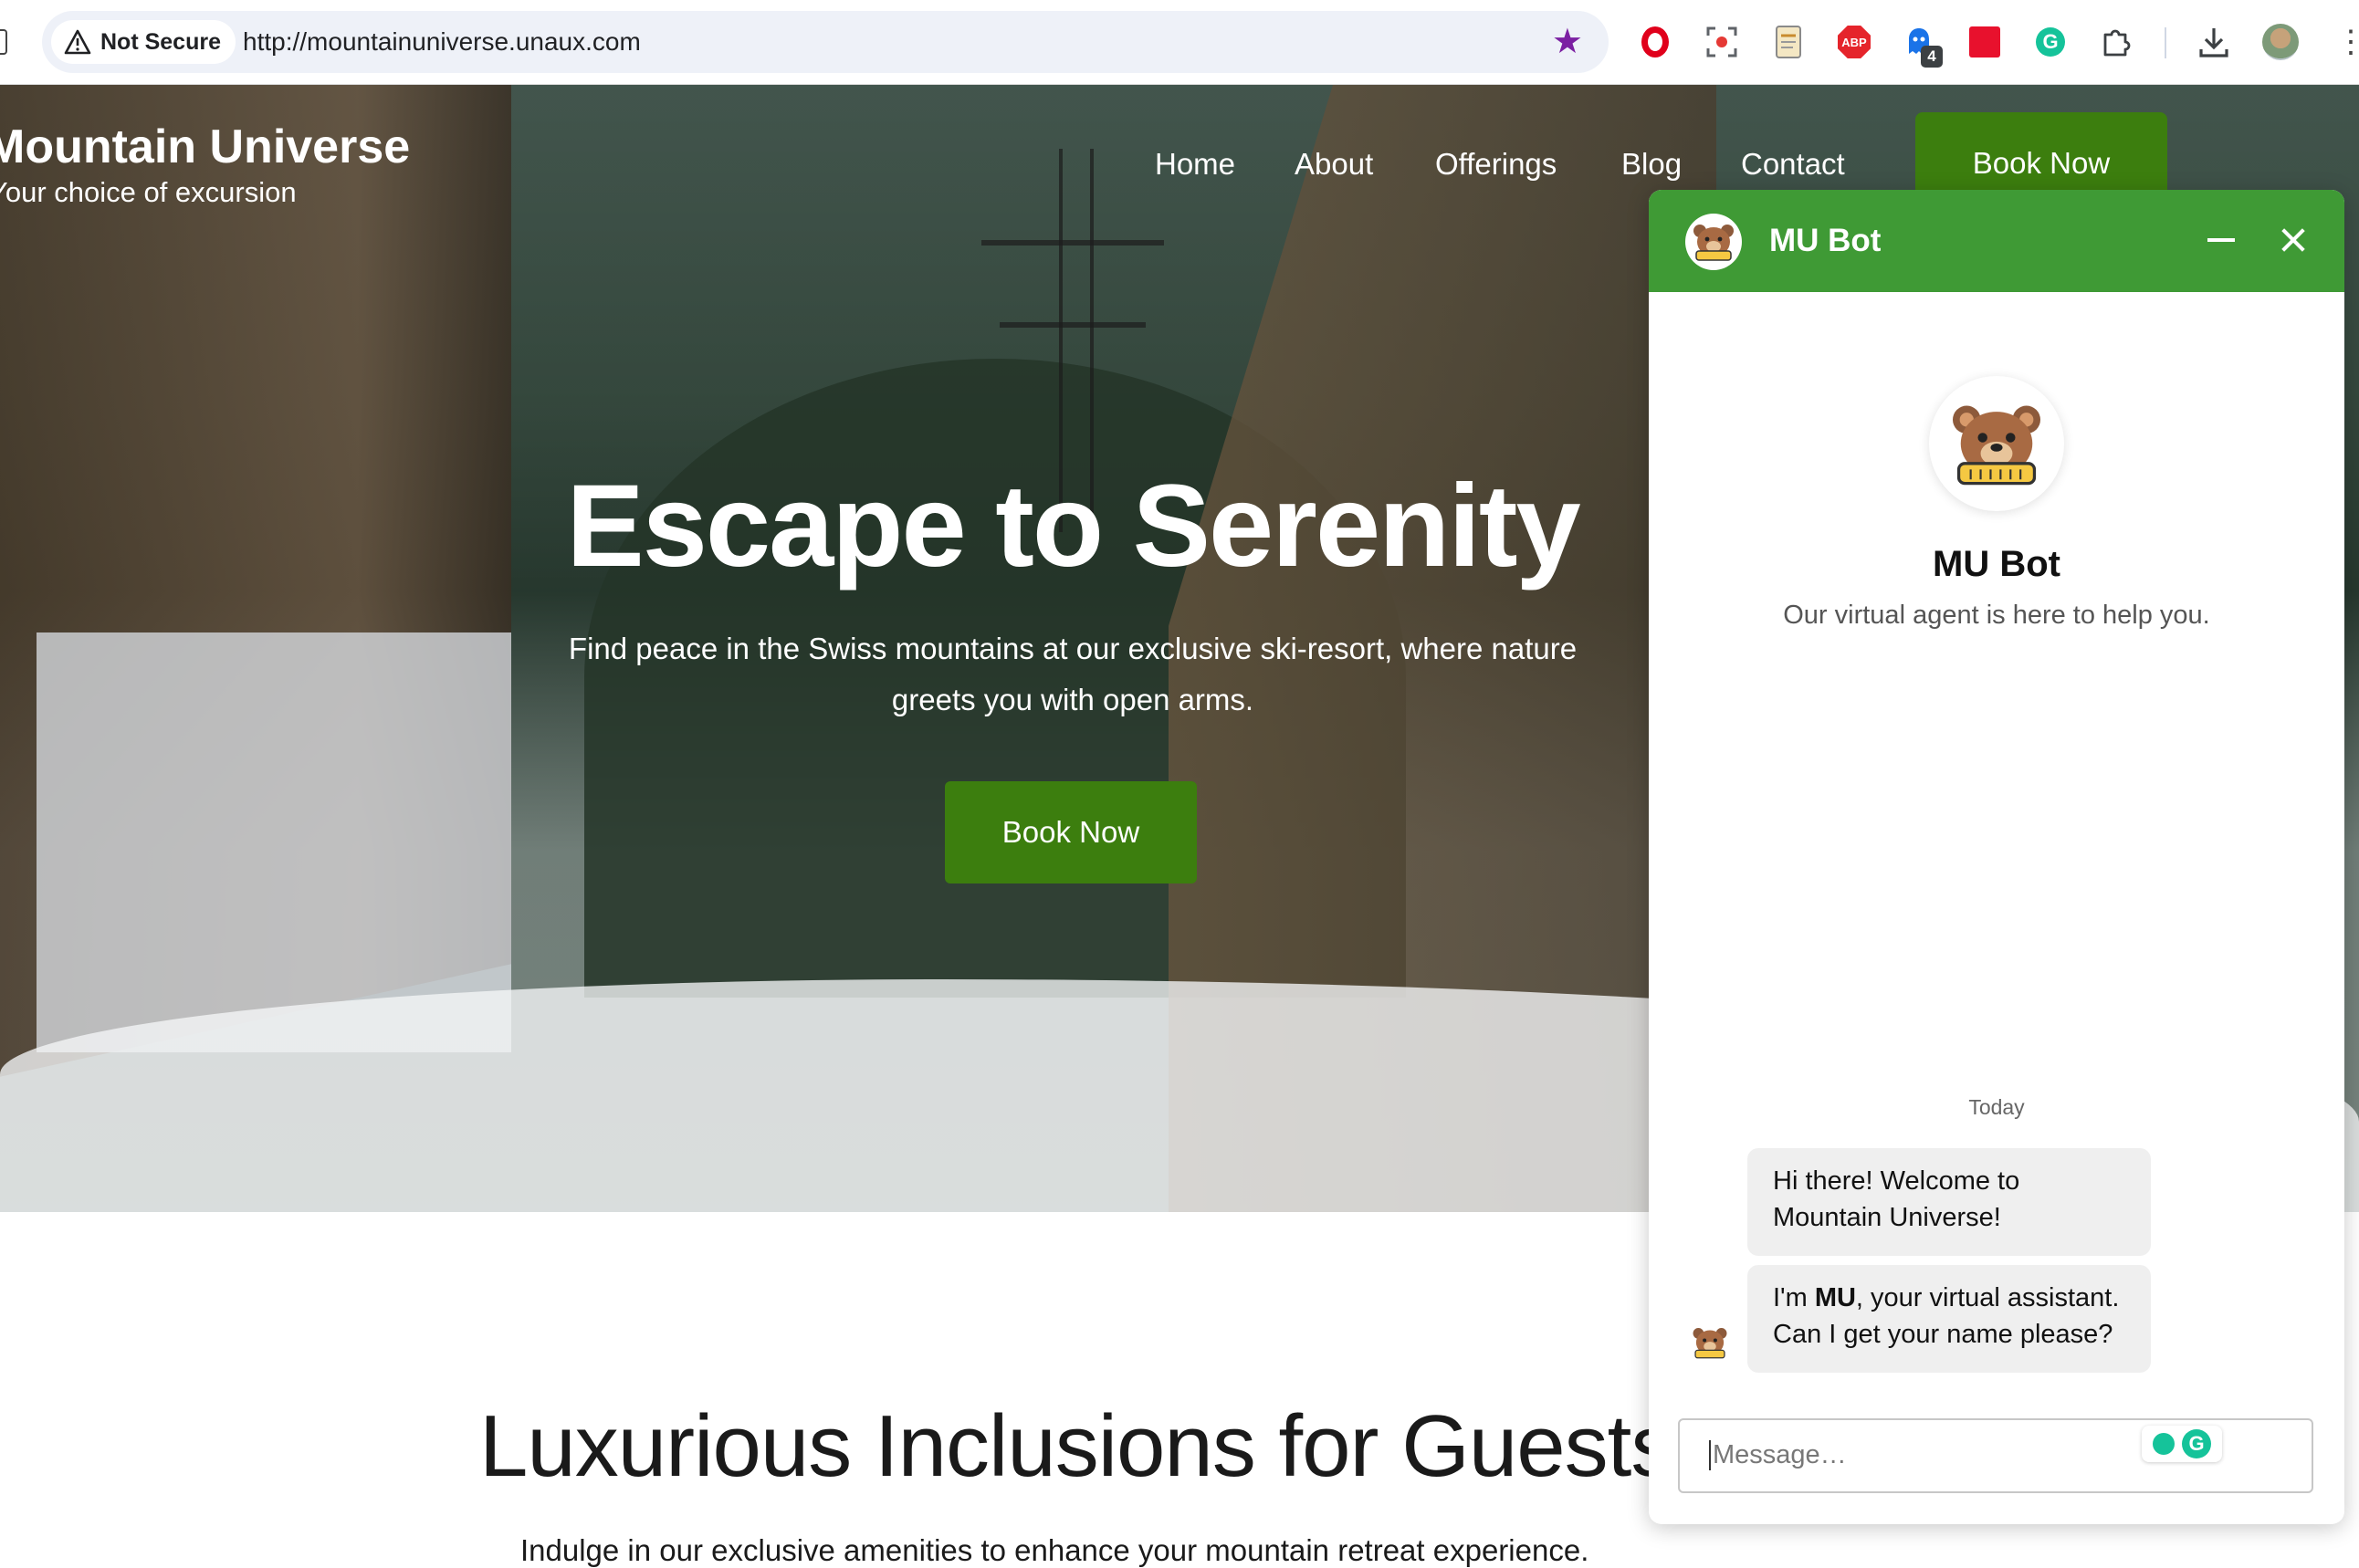 The height and width of the screenshot is (1568, 2359). What do you see at coordinates (2294, 240) in the screenshot?
I see `close-icon` at bounding box center [2294, 240].